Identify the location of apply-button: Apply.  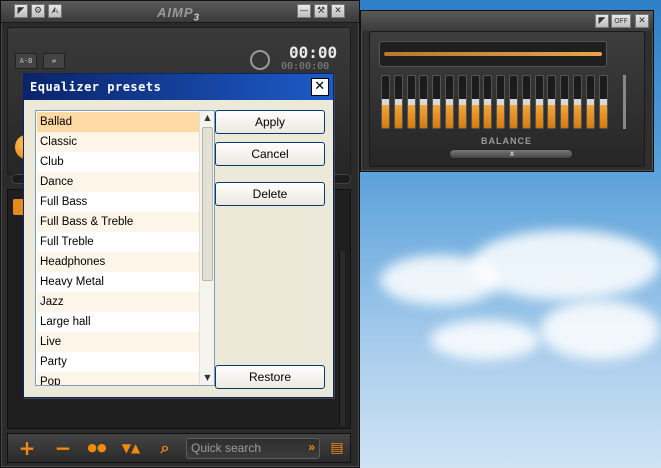
(270, 122).